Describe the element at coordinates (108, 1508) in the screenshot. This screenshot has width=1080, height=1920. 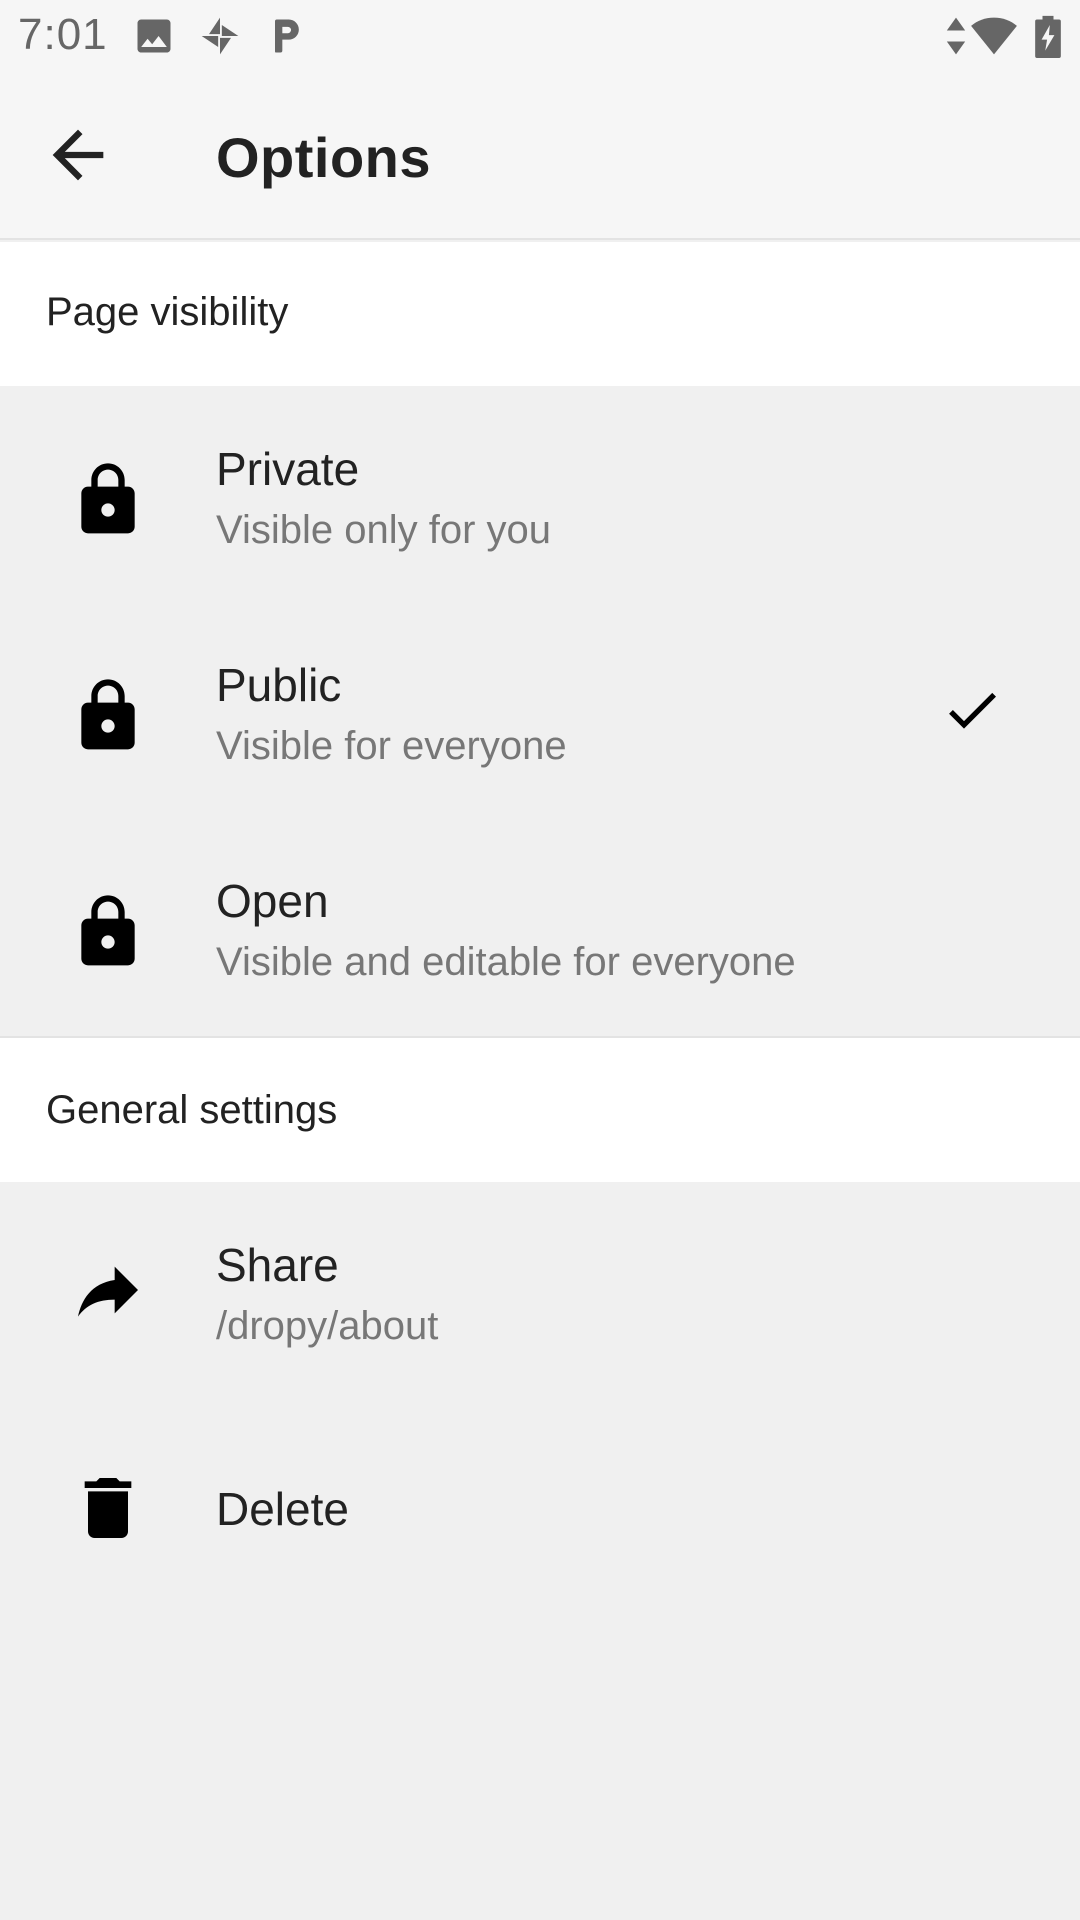
I see `delete-icon` at that location.